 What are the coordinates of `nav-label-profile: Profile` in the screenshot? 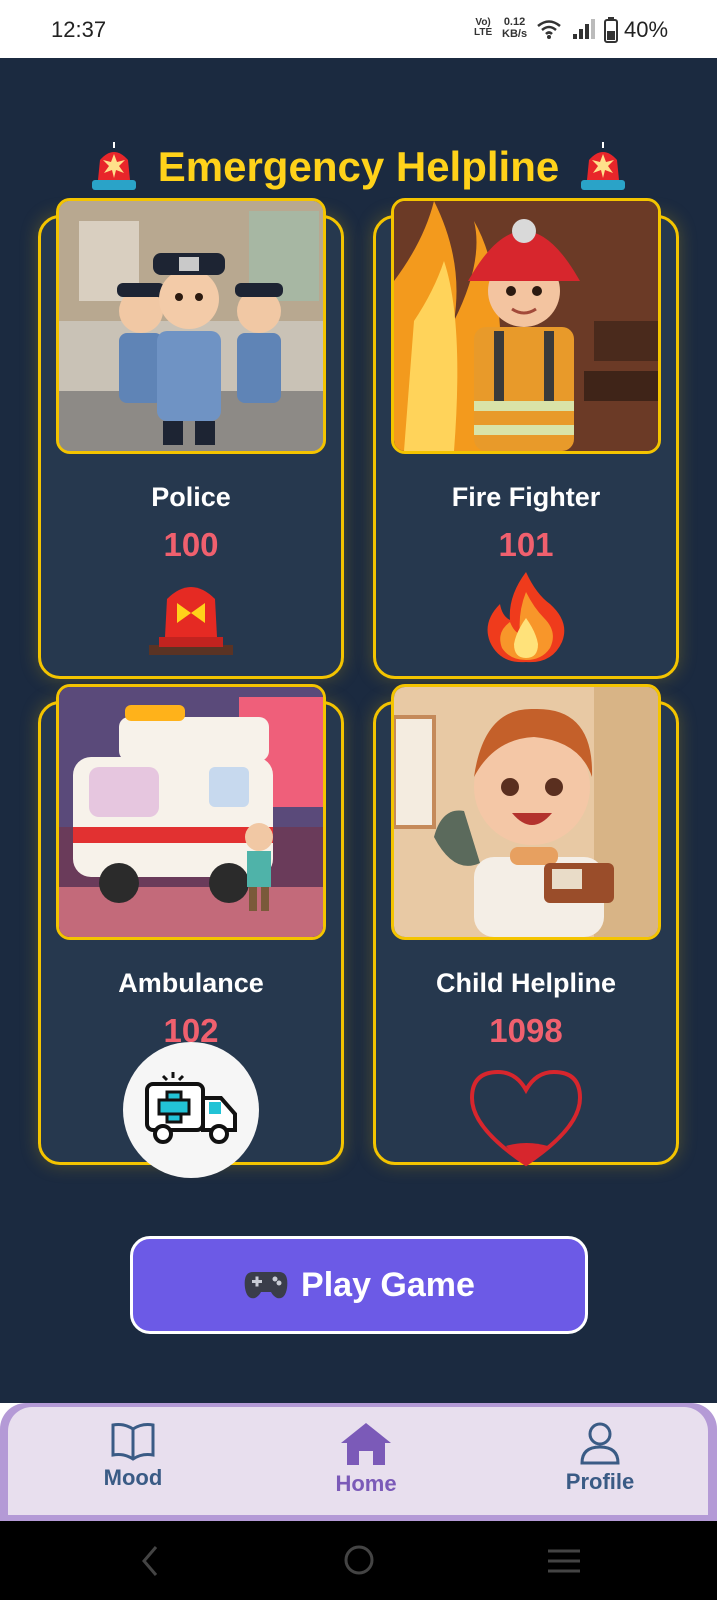 It's located at (600, 1481).